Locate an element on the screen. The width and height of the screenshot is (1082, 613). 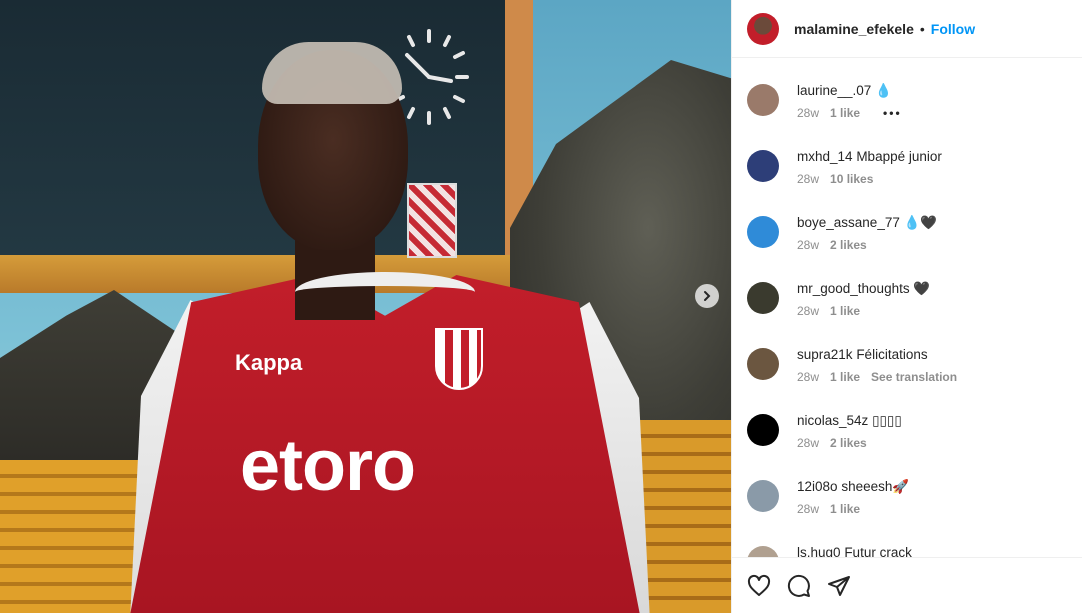
post-header: malamine_efekele • Follow is located at coordinates (907, 29).